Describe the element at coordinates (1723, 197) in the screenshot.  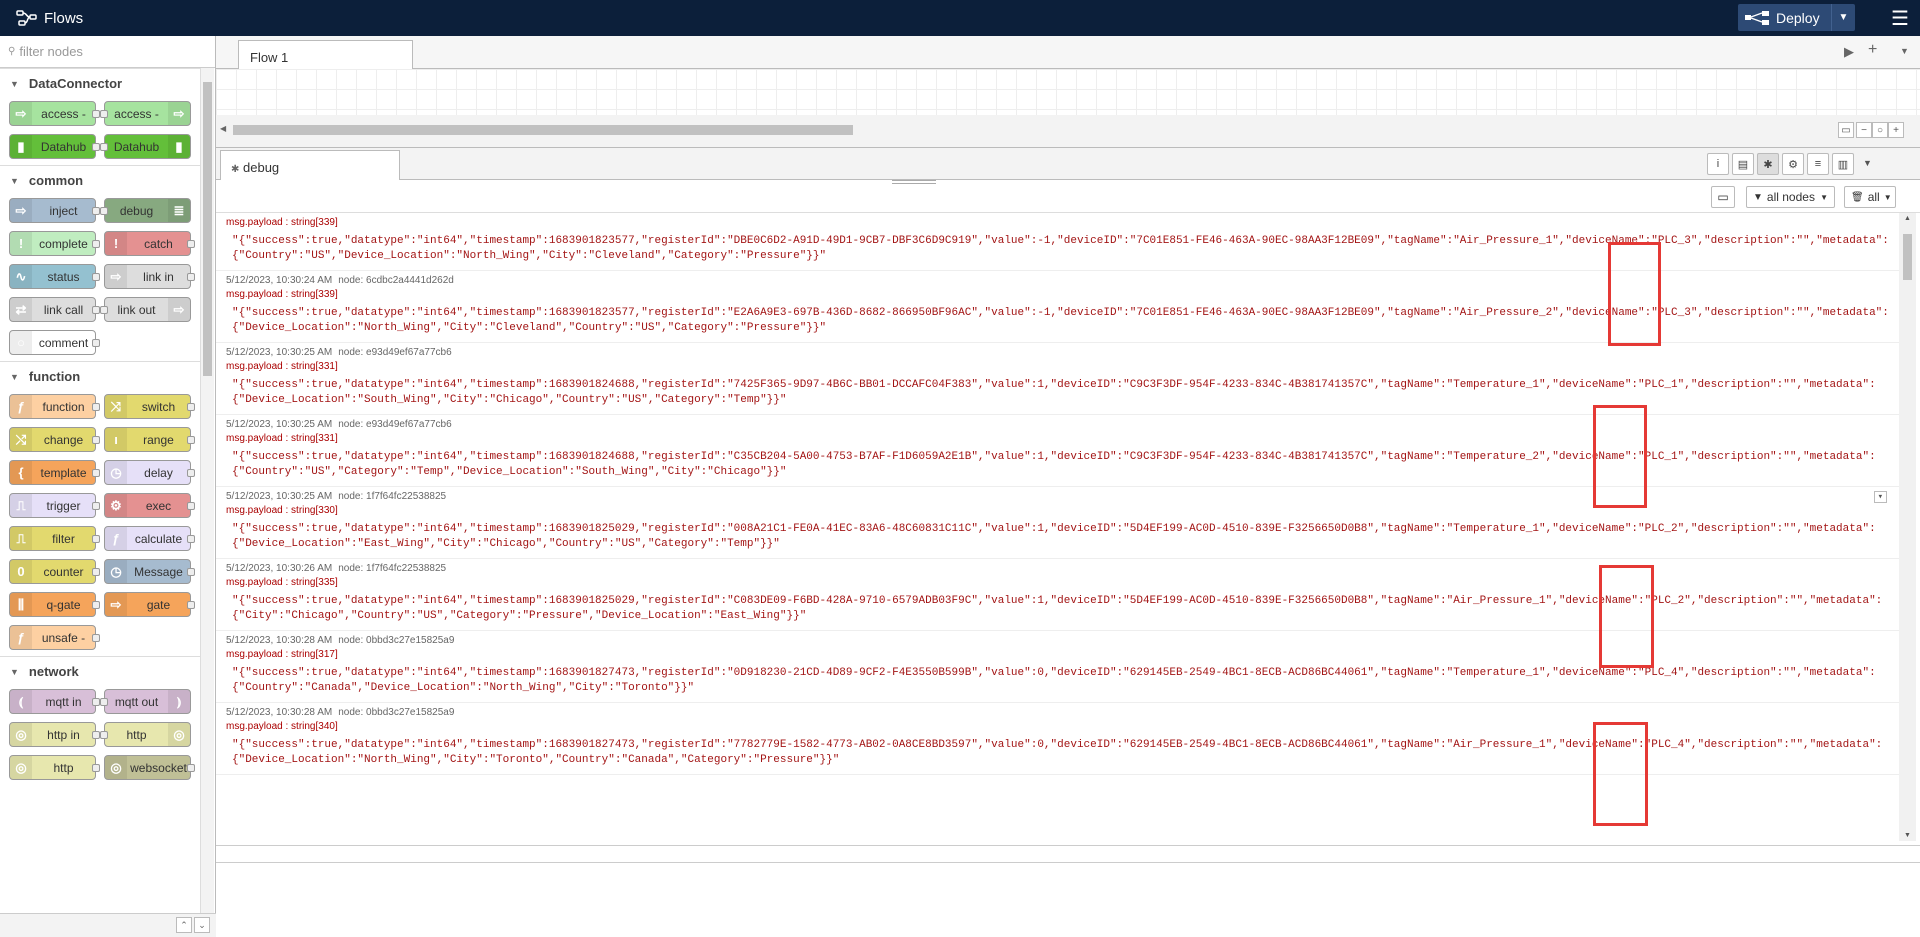
I see `open-debug-window-icon: ▭` at that location.